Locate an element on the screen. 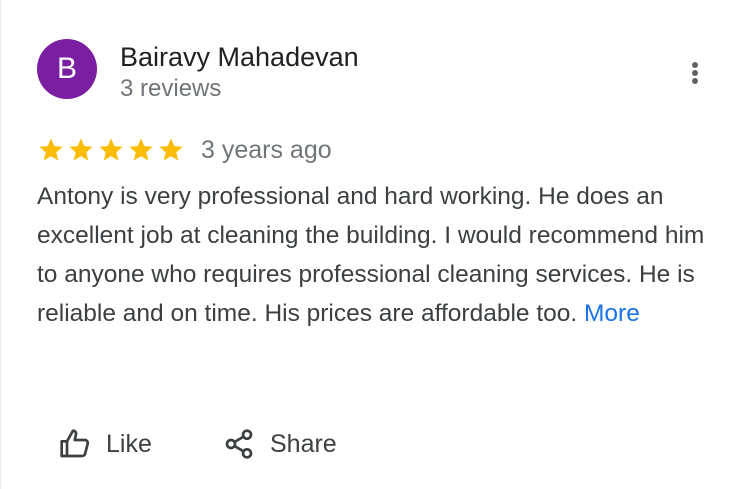 The height and width of the screenshot is (489, 743). share-button: Share is located at coordinates (280, 444).